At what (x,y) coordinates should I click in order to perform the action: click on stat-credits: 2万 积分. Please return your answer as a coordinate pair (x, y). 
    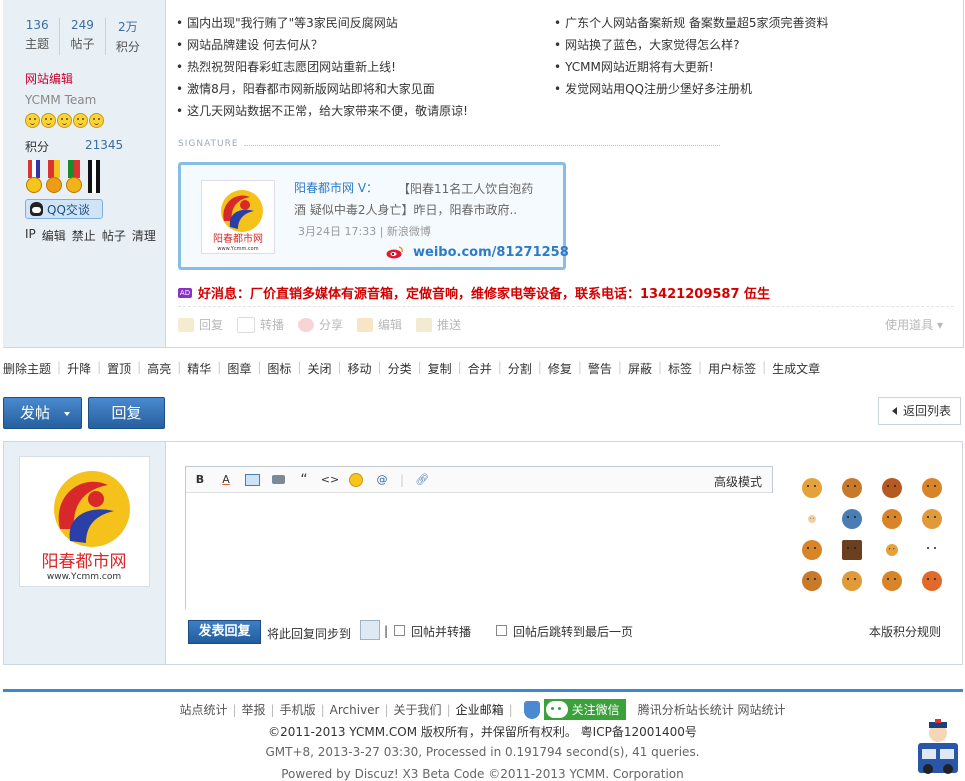
    Looking at the image, I should click on (128, 36).